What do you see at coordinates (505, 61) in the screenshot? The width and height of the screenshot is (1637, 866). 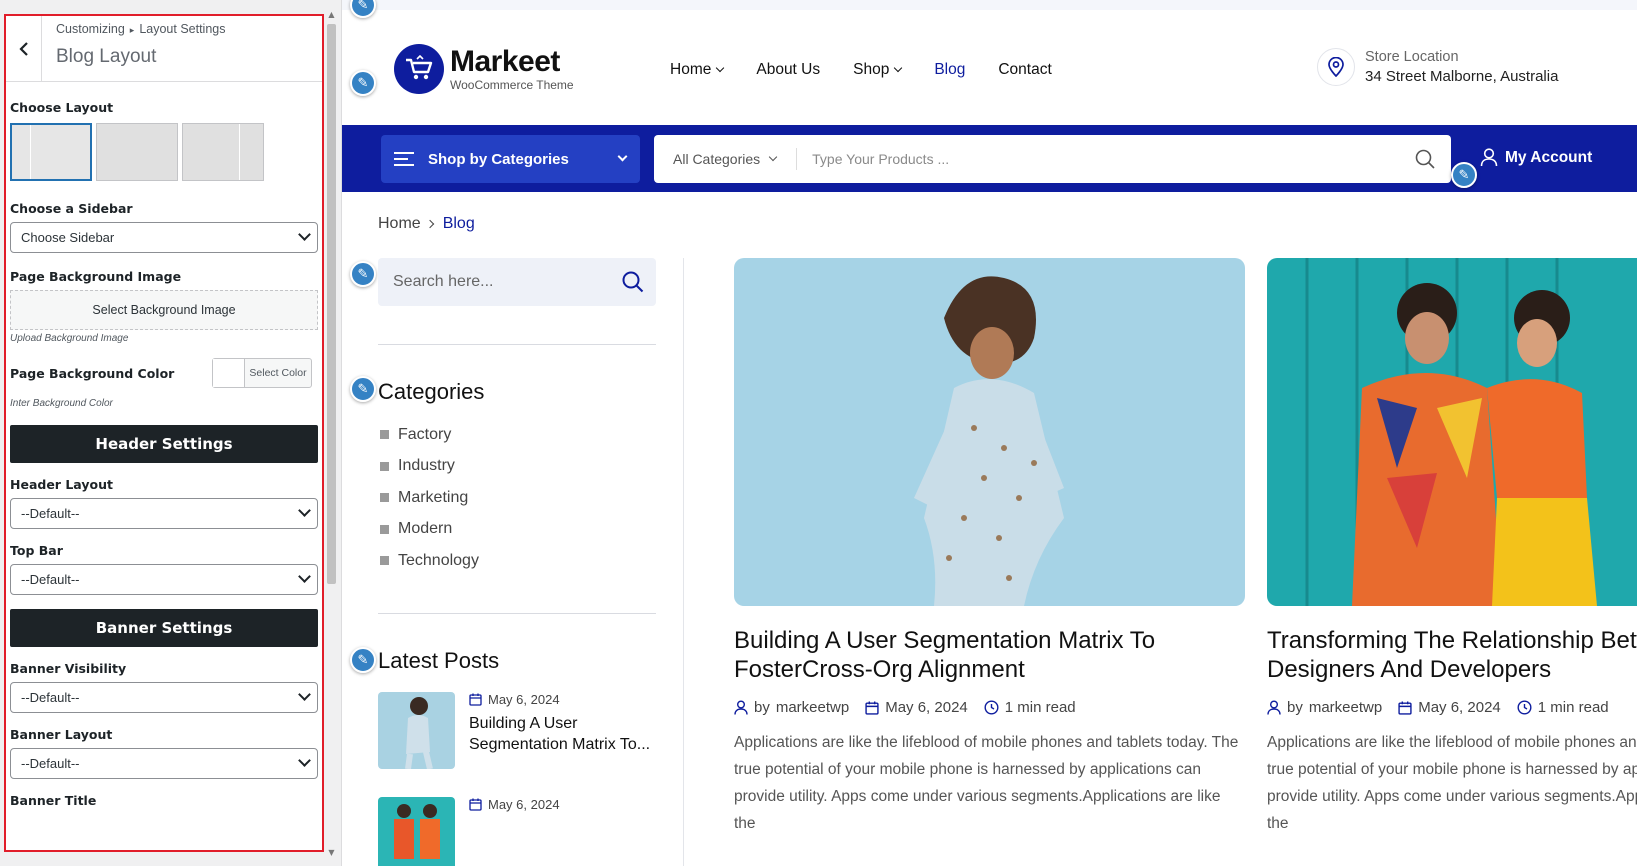 I see `logo-name: Markeet` at bounding box center [505, 61].